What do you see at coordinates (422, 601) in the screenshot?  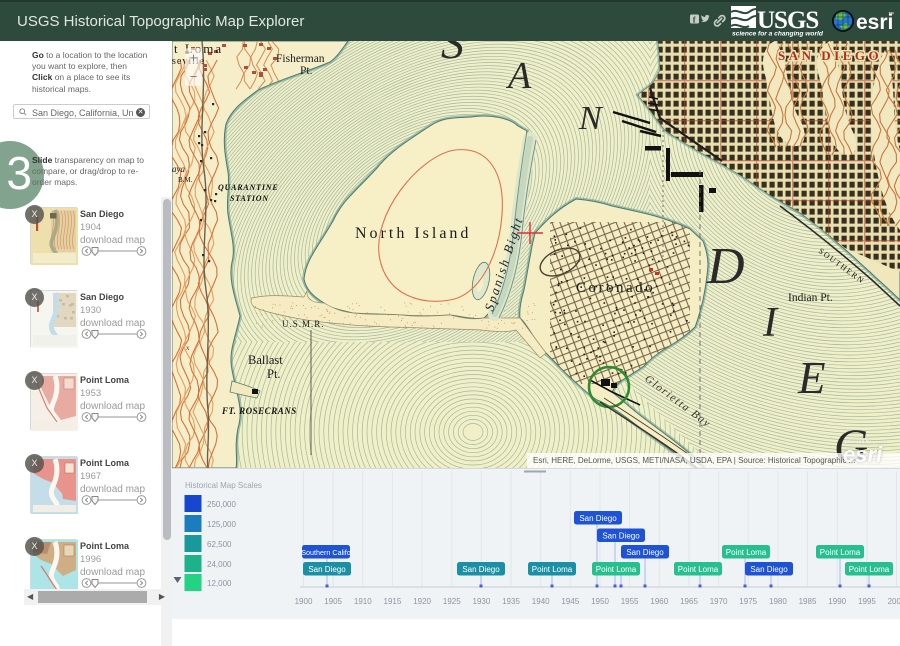 I see `svg-text: 1920` at bounding box center [422, 601].